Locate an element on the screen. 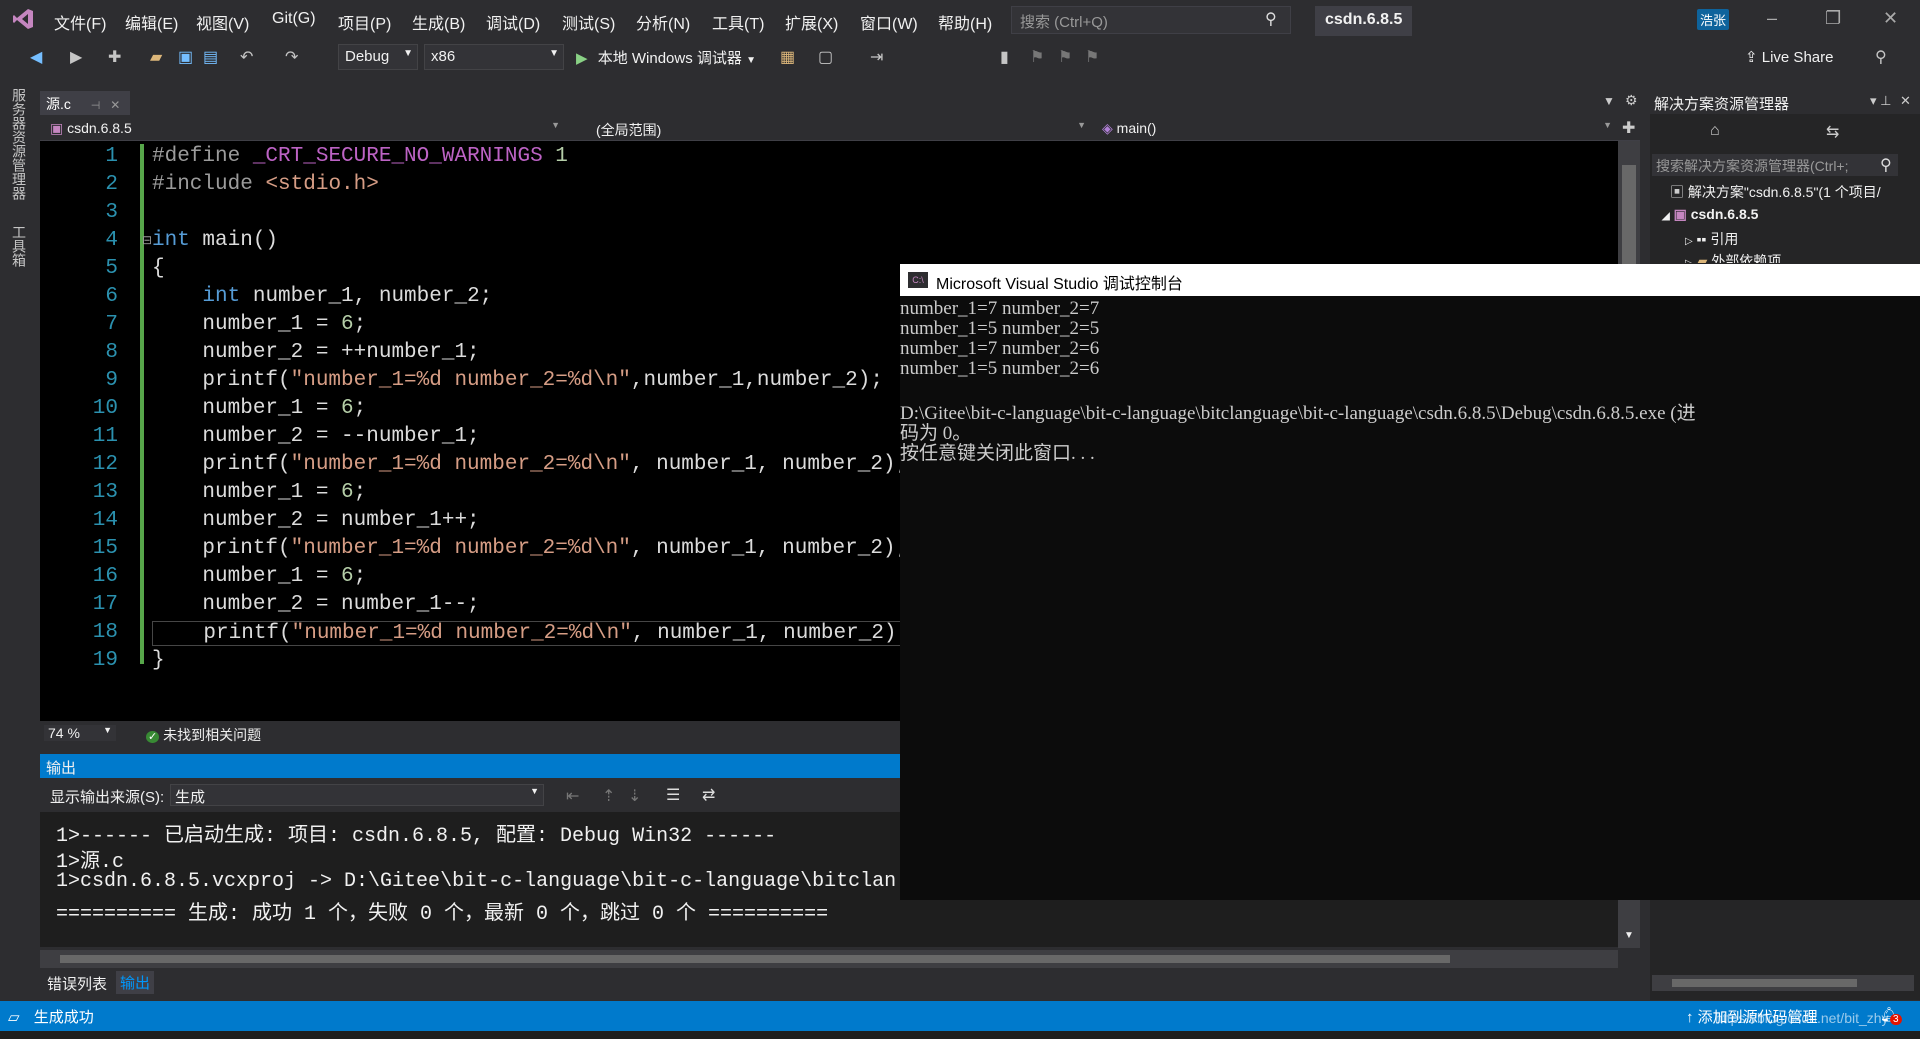 This screenshot has height=1039, width=1920. solution-name-badge: csdn.6.8.5 is located at coordinates (1364, 21).